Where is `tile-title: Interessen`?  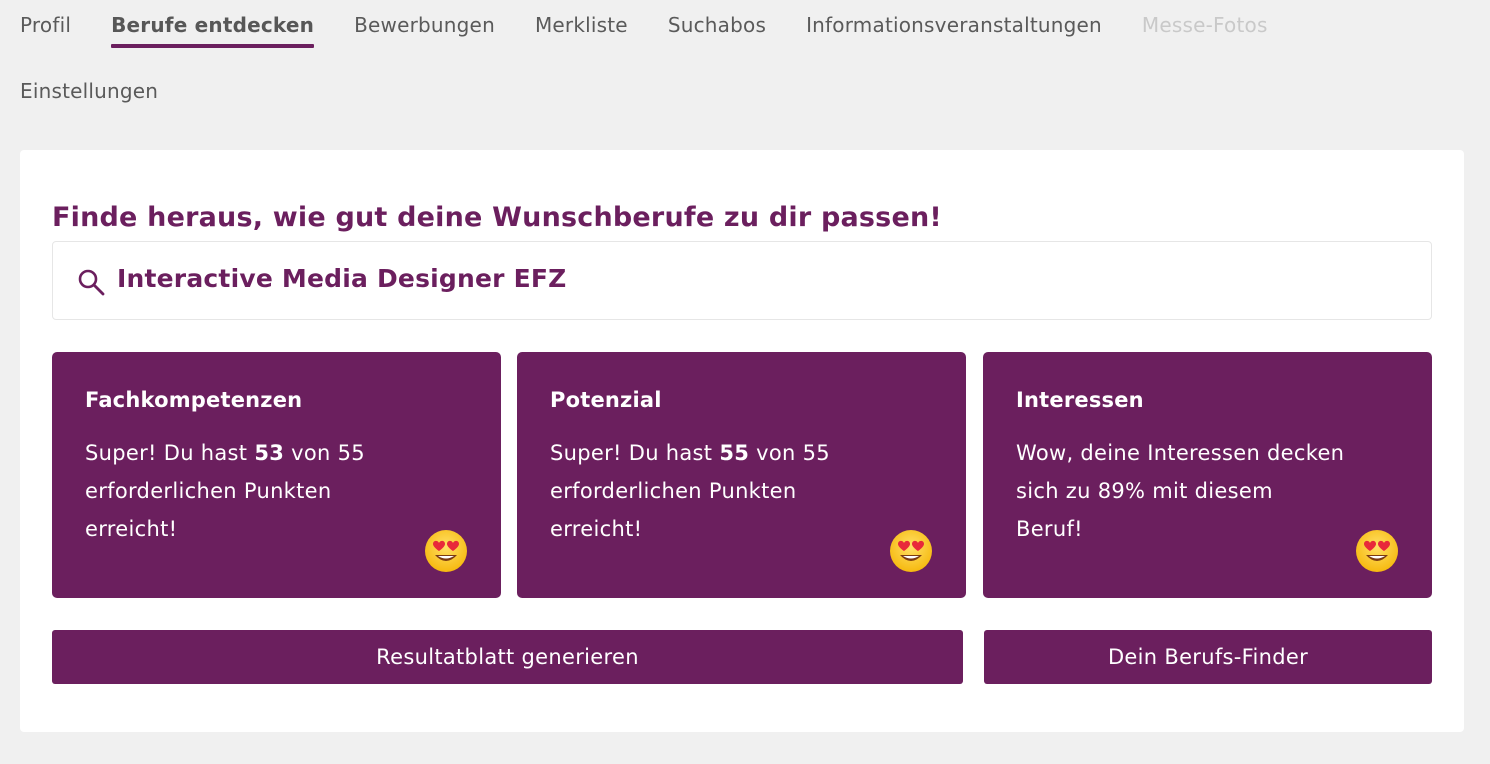
tile-title: Interessen is located at coordinates (1080, 400).